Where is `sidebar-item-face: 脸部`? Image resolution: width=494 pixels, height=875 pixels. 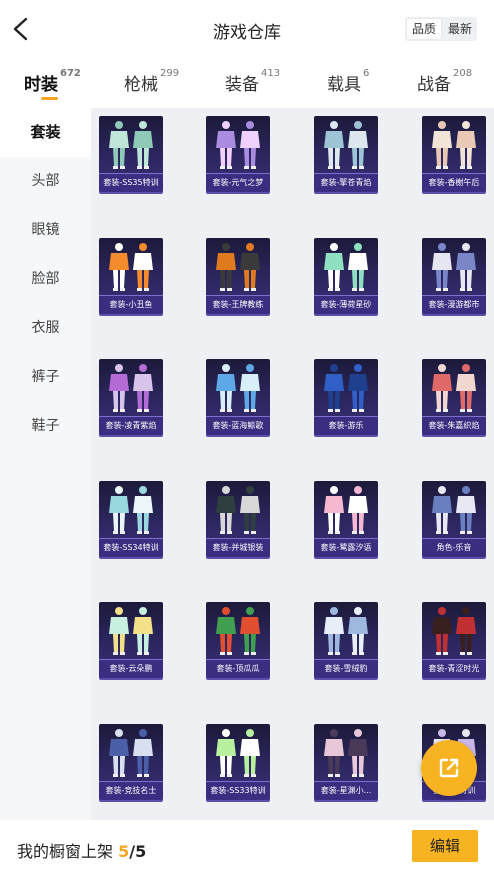 sidebar-item-face: 脸部 is located at coordinates (45, 279).